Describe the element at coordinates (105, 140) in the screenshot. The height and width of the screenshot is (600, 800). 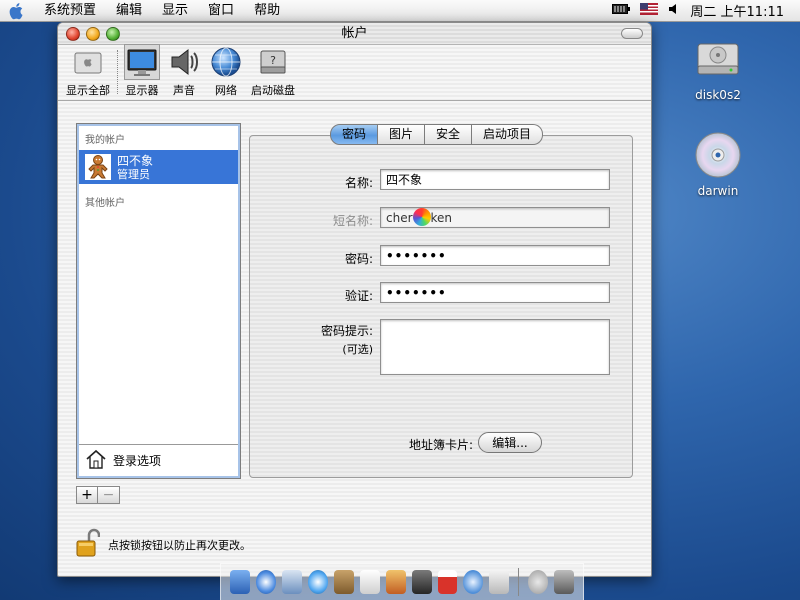
I see `my-account-header: 我的帐户` at that location.